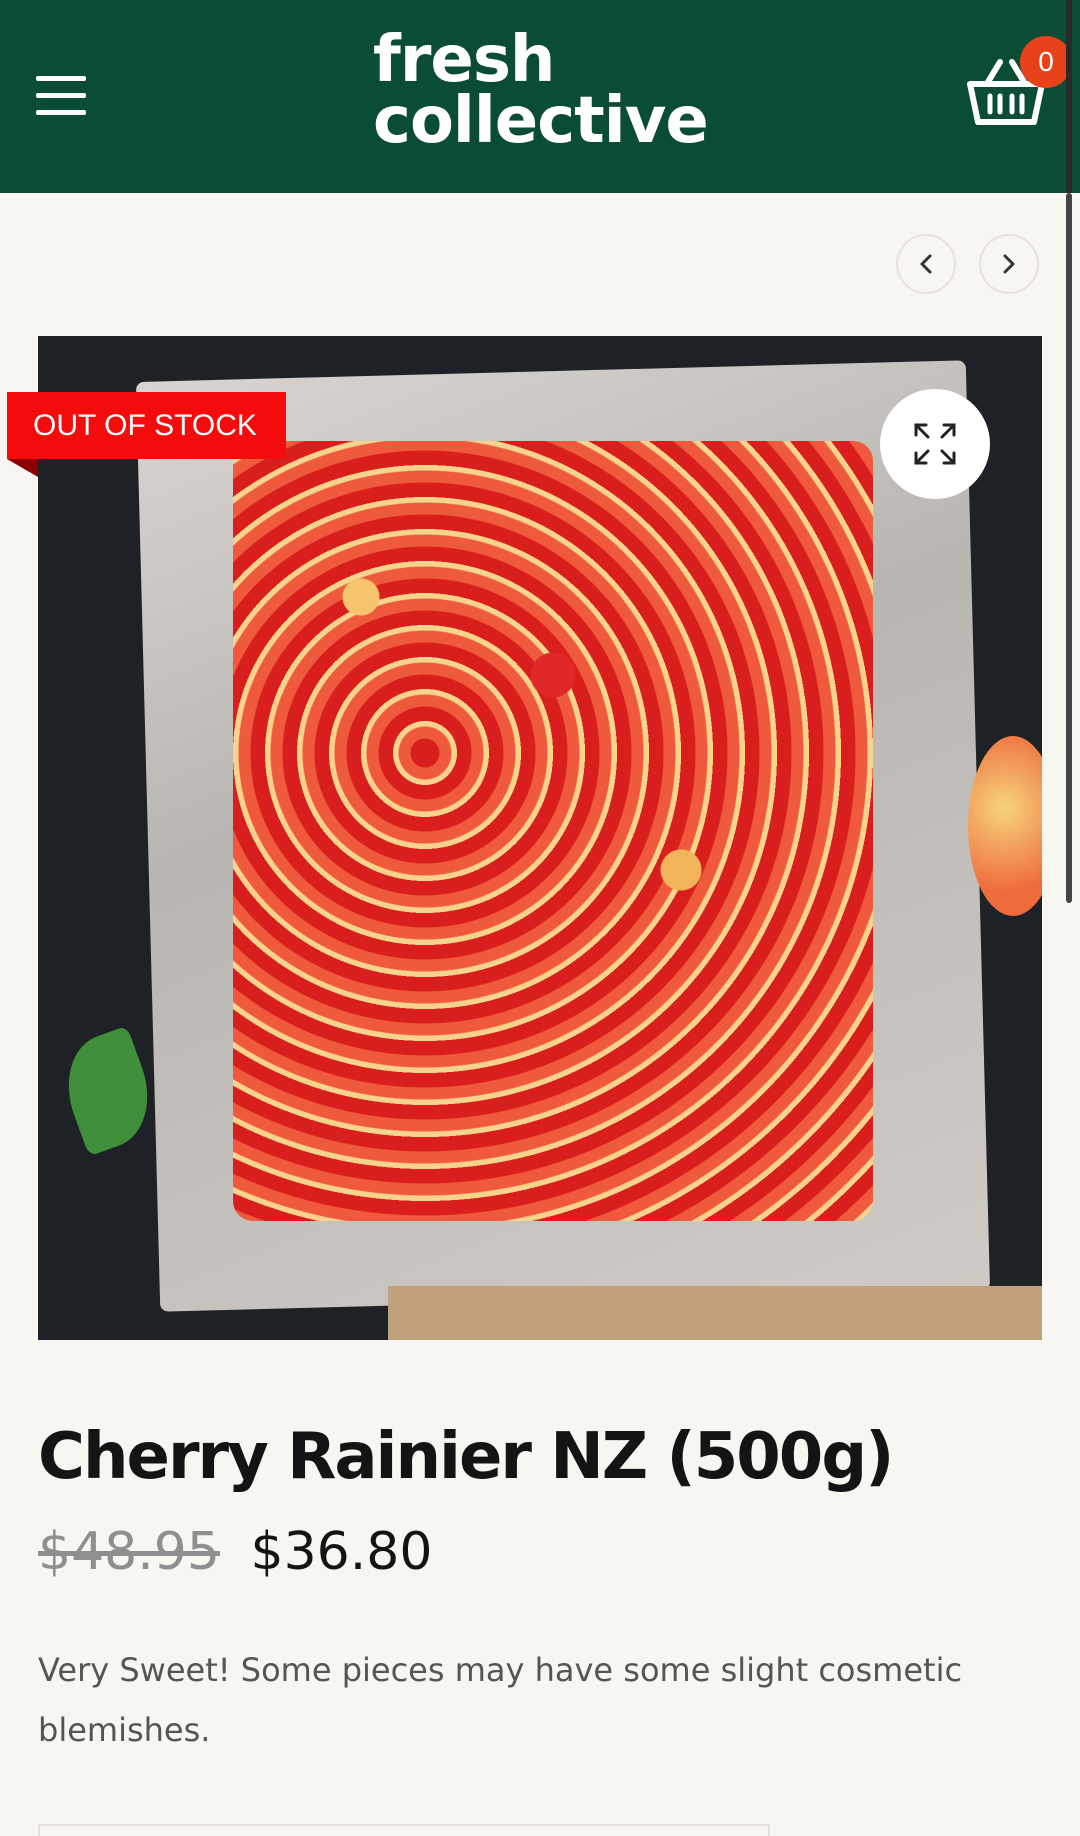 Image resolution: width=1080 pixels, height=1836 pixels. Describe the element at coordinates (715, 1313) in the screenshot. I see `box-bottom` at that location.